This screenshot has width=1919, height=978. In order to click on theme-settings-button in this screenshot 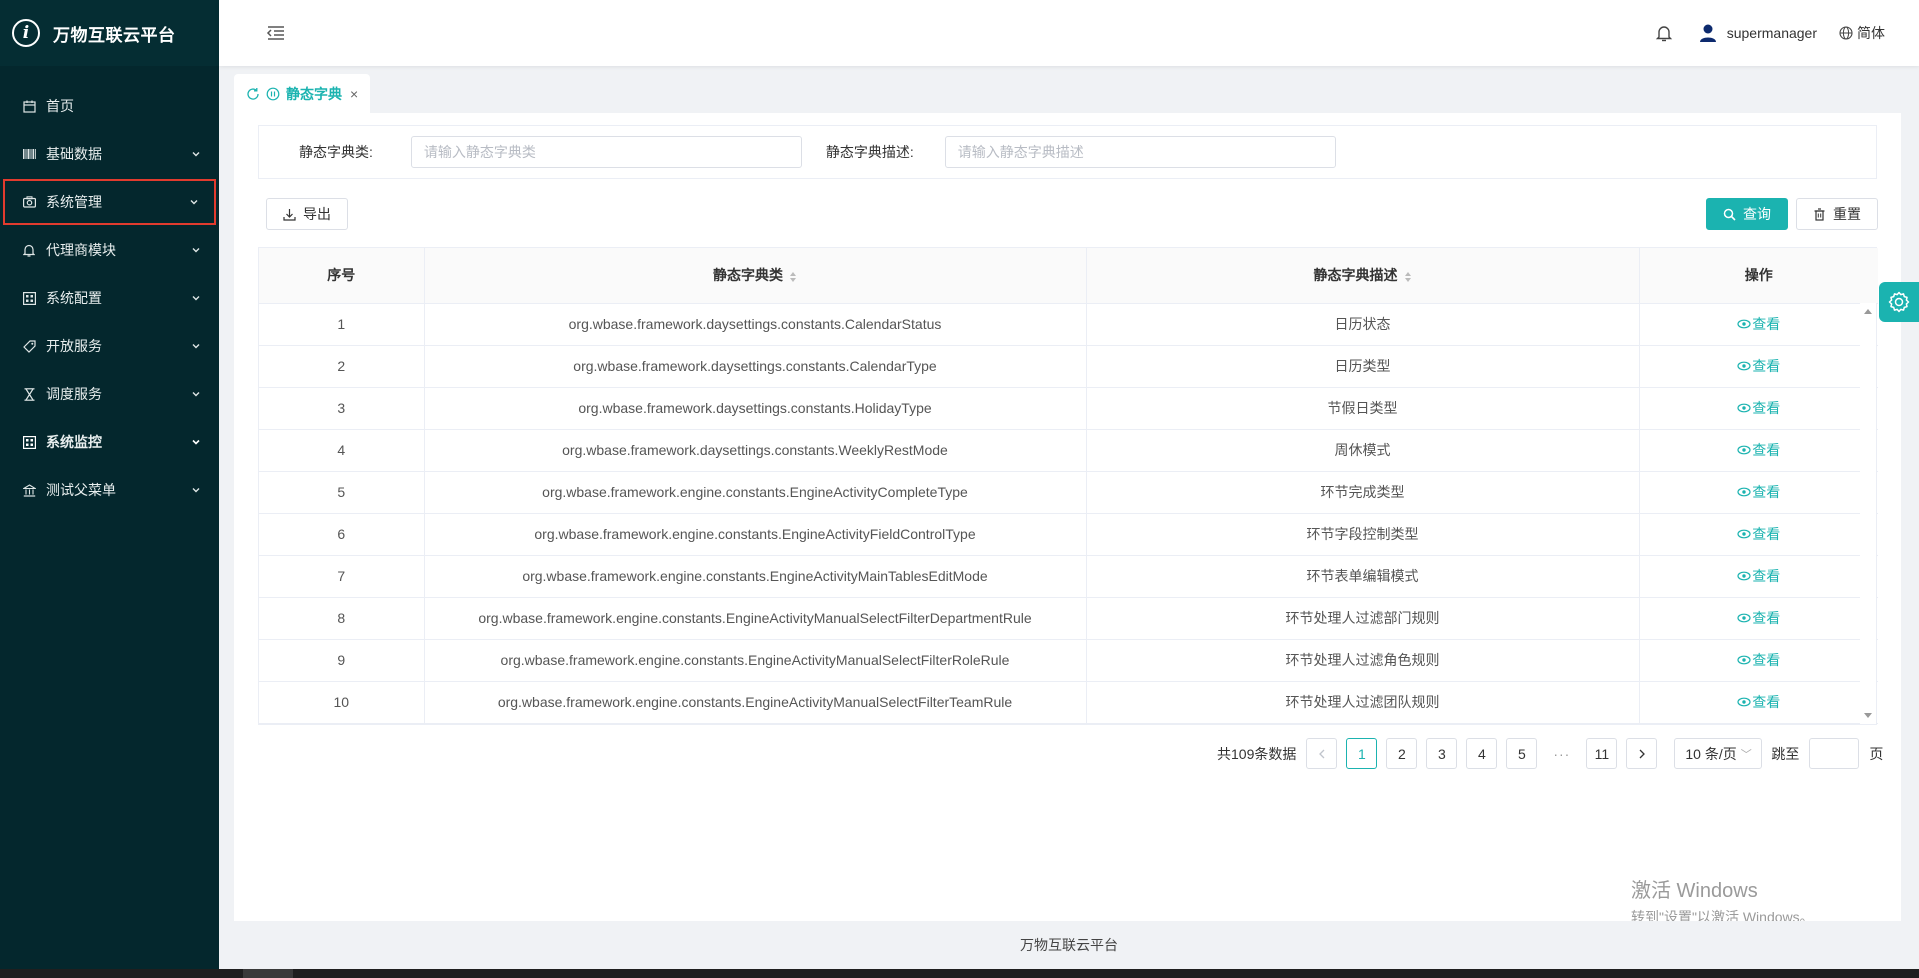, I will do `click(1899, 302)`.